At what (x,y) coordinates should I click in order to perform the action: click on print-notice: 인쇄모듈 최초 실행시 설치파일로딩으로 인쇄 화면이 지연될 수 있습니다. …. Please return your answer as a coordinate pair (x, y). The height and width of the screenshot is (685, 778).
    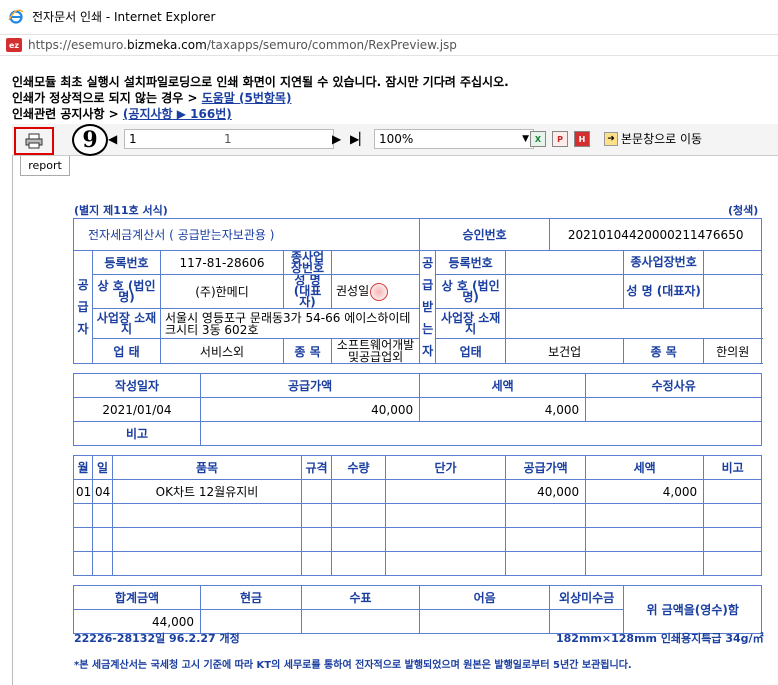
    Looking at the image, I should click on (260, 98).